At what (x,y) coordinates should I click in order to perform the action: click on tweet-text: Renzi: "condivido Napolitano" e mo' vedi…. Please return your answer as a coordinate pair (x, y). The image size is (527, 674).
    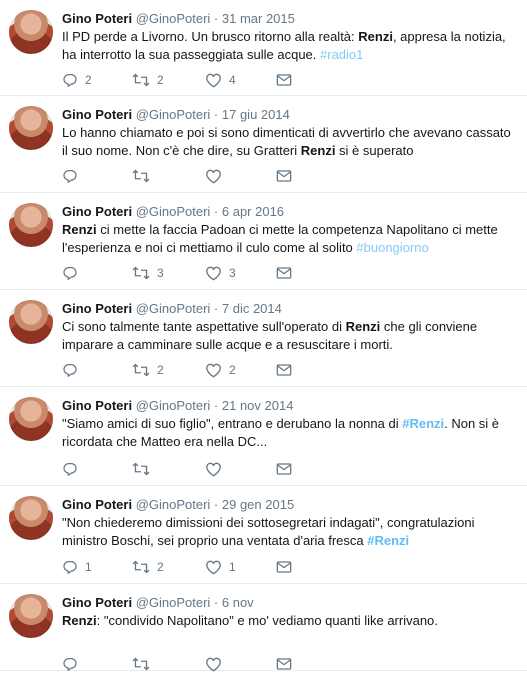
    Looking at the image, I should click on (290, 621).